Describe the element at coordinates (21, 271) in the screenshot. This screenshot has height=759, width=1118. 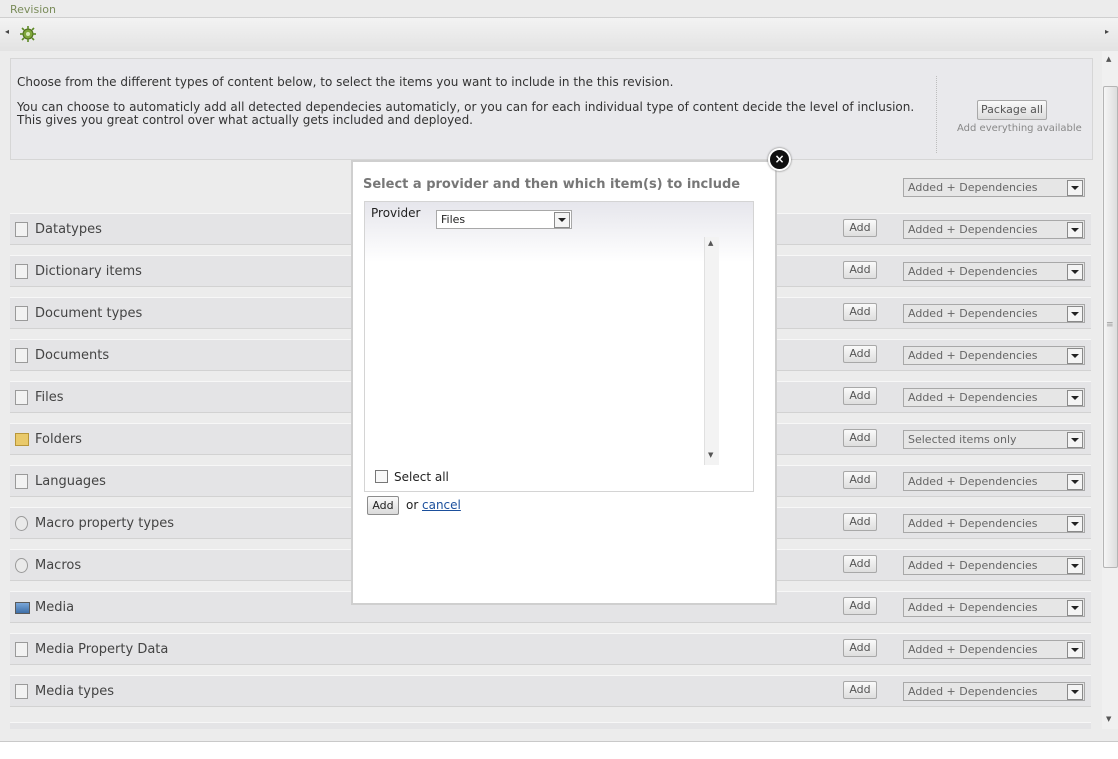
I see `dictionary-icon` at that location.